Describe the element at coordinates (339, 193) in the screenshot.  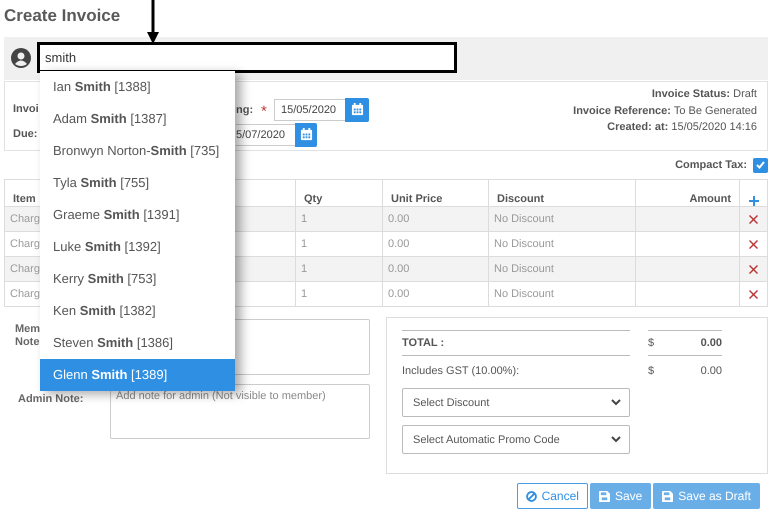
I see `column-header: Qty` at that location.